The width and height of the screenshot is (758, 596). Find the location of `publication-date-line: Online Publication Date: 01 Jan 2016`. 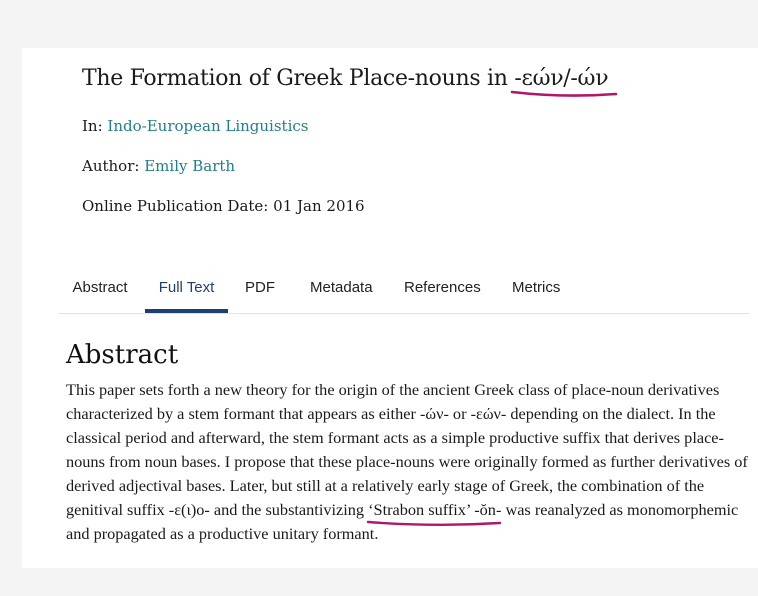

publication-date-line: Online Publication Date: 01 Jan 2016 is located at coordinates (223, 206).